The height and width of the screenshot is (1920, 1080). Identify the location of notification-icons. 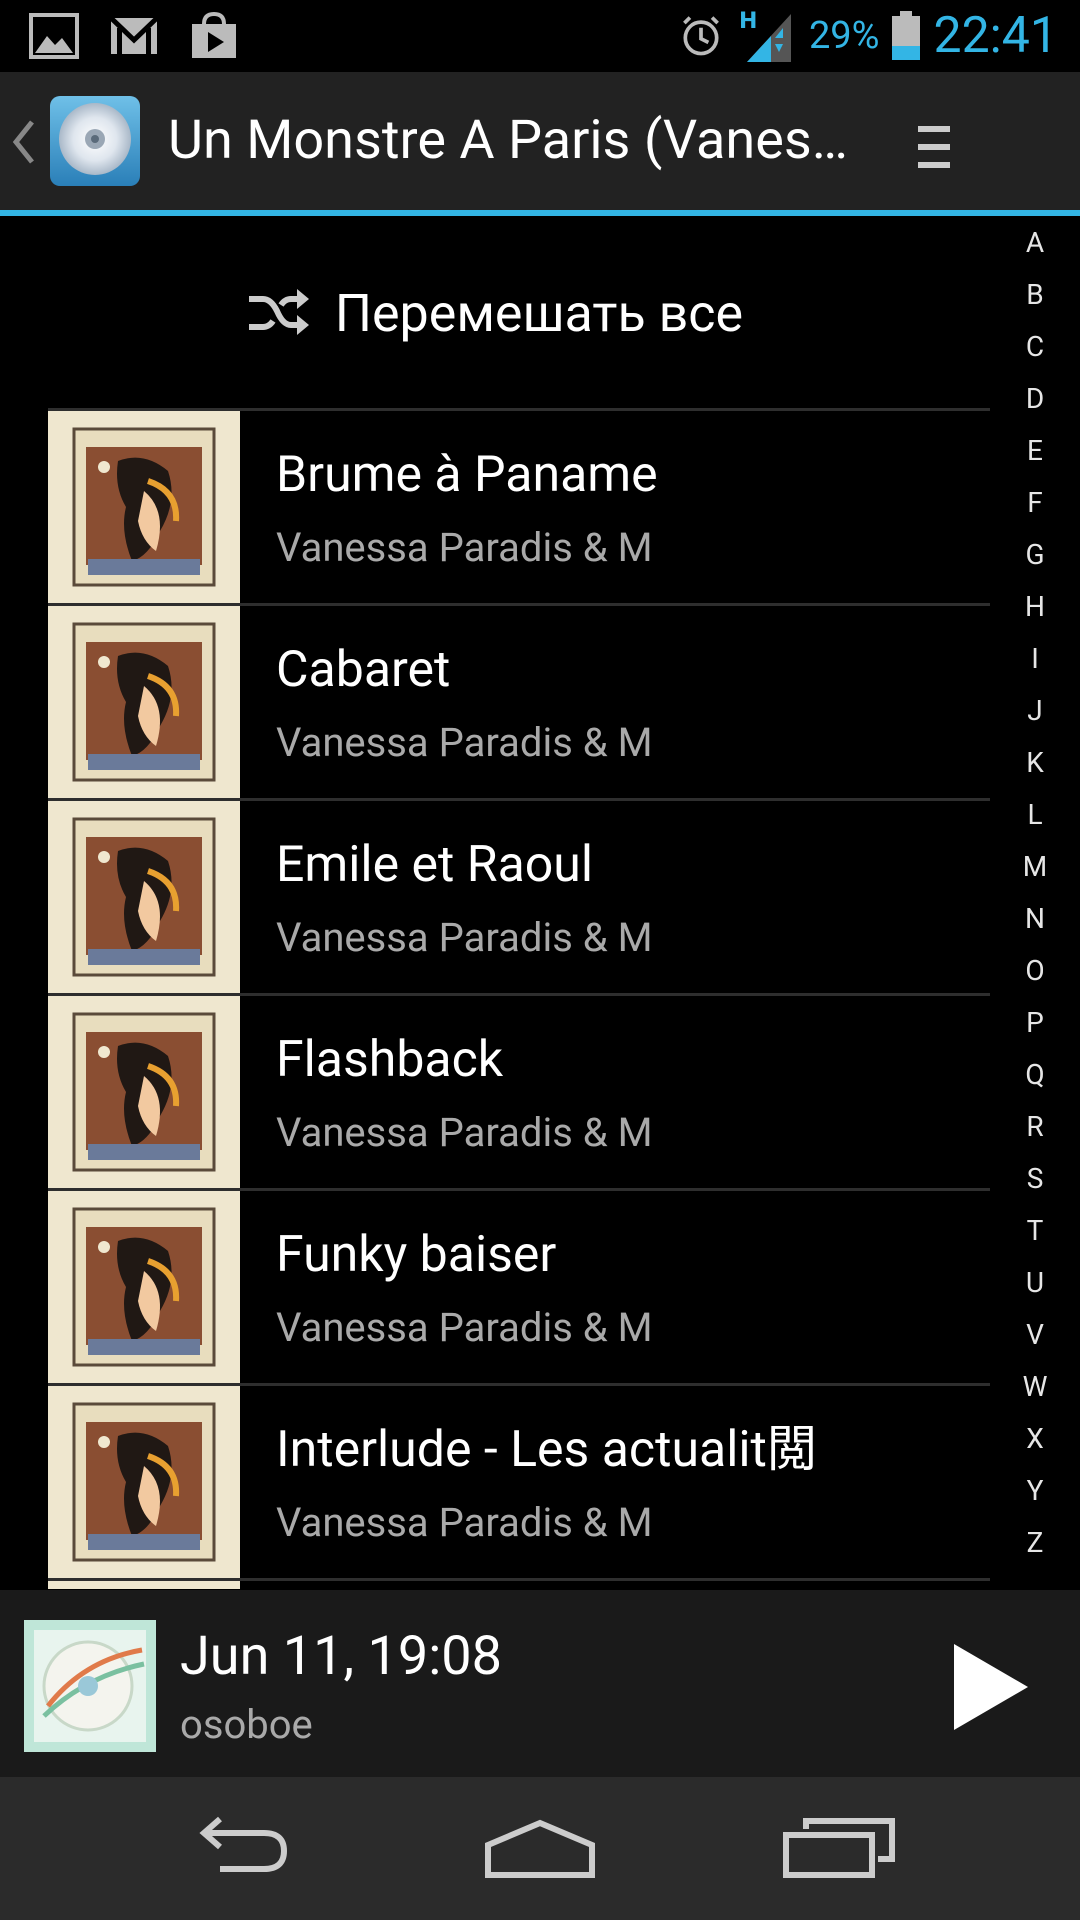
(134, 36).